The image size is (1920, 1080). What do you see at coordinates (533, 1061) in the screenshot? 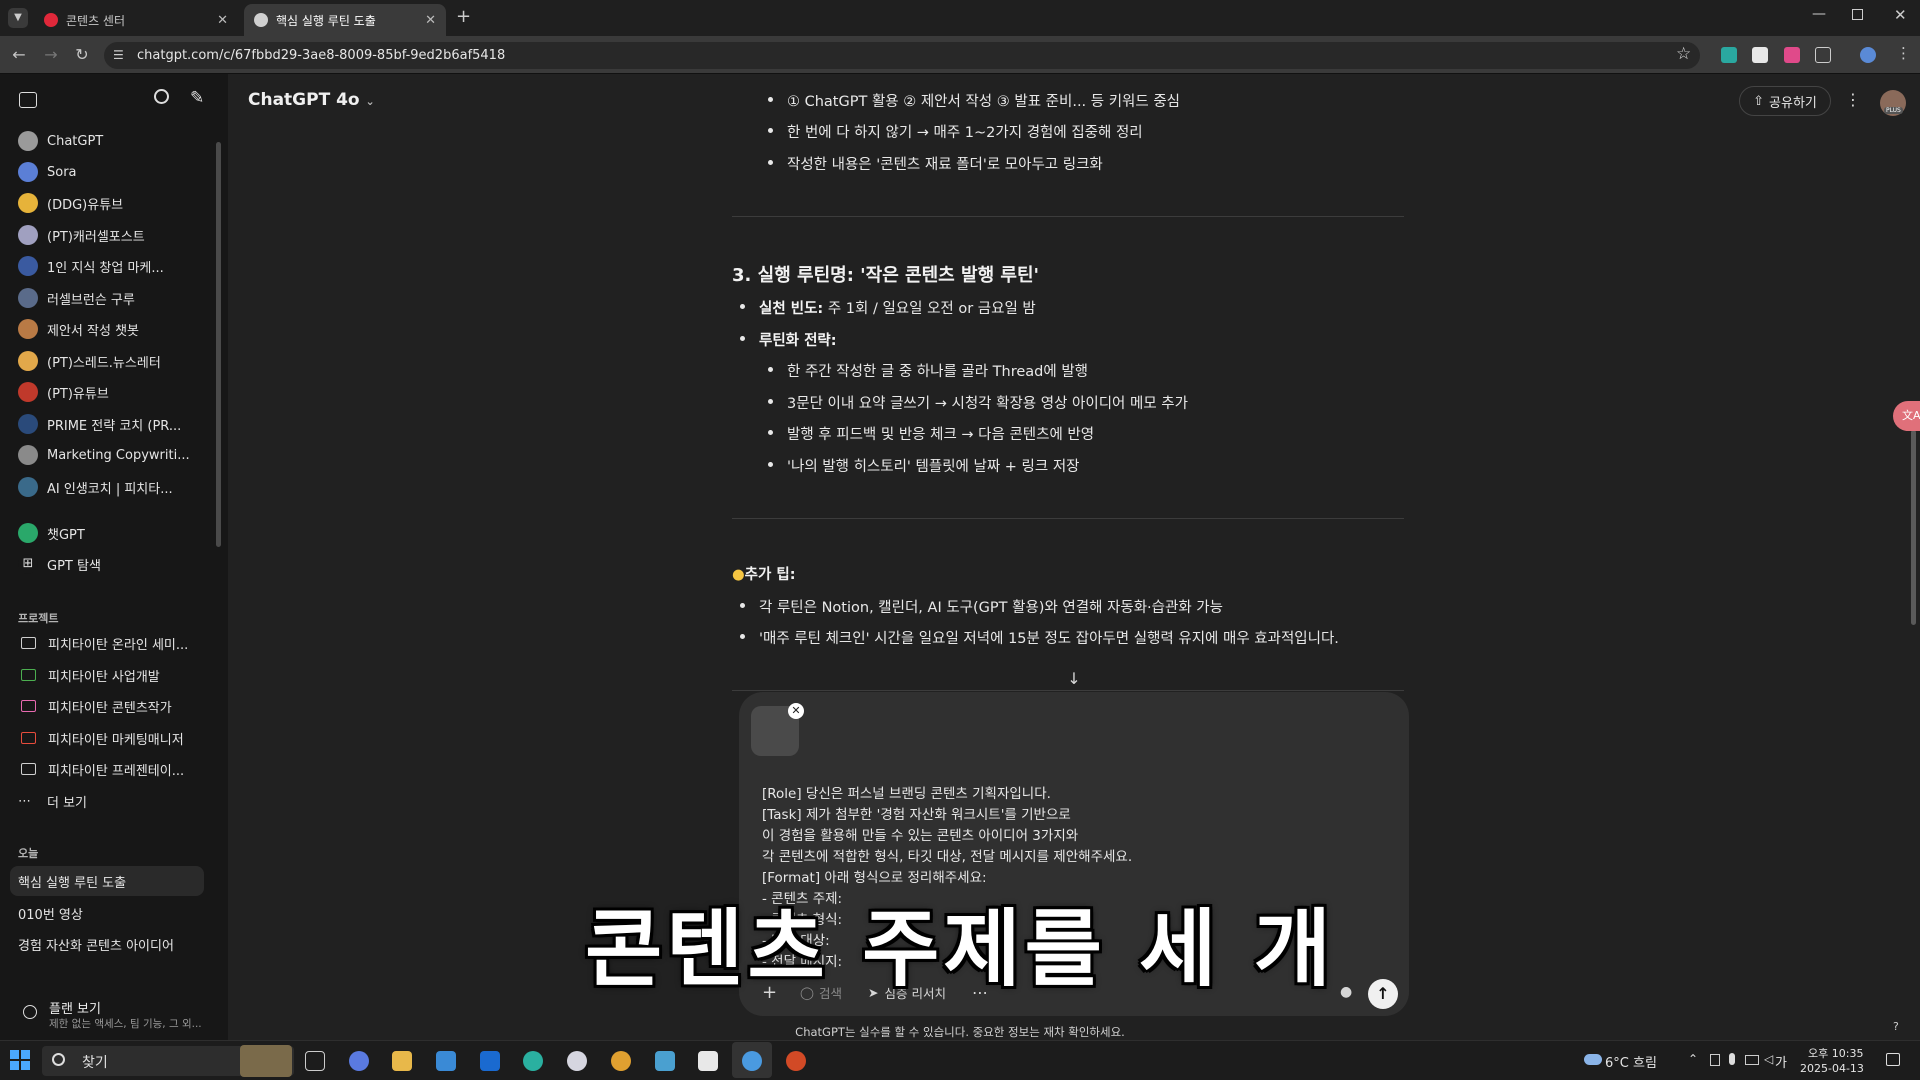
I see `edge-icon` at bounding box center [533, 1061].